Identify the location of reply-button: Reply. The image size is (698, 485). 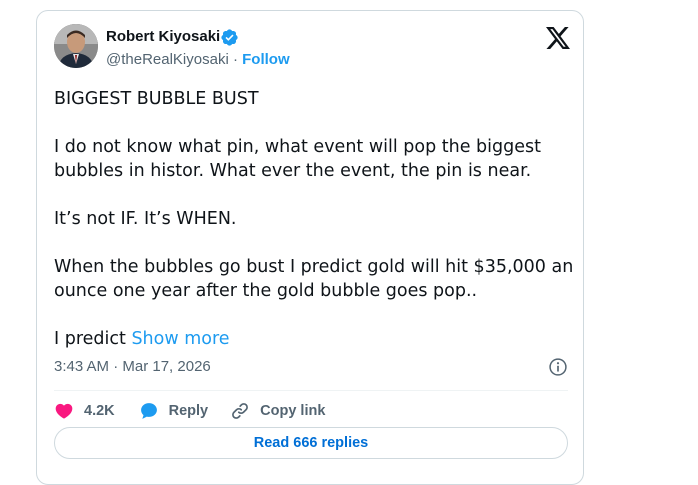
(174, 411).